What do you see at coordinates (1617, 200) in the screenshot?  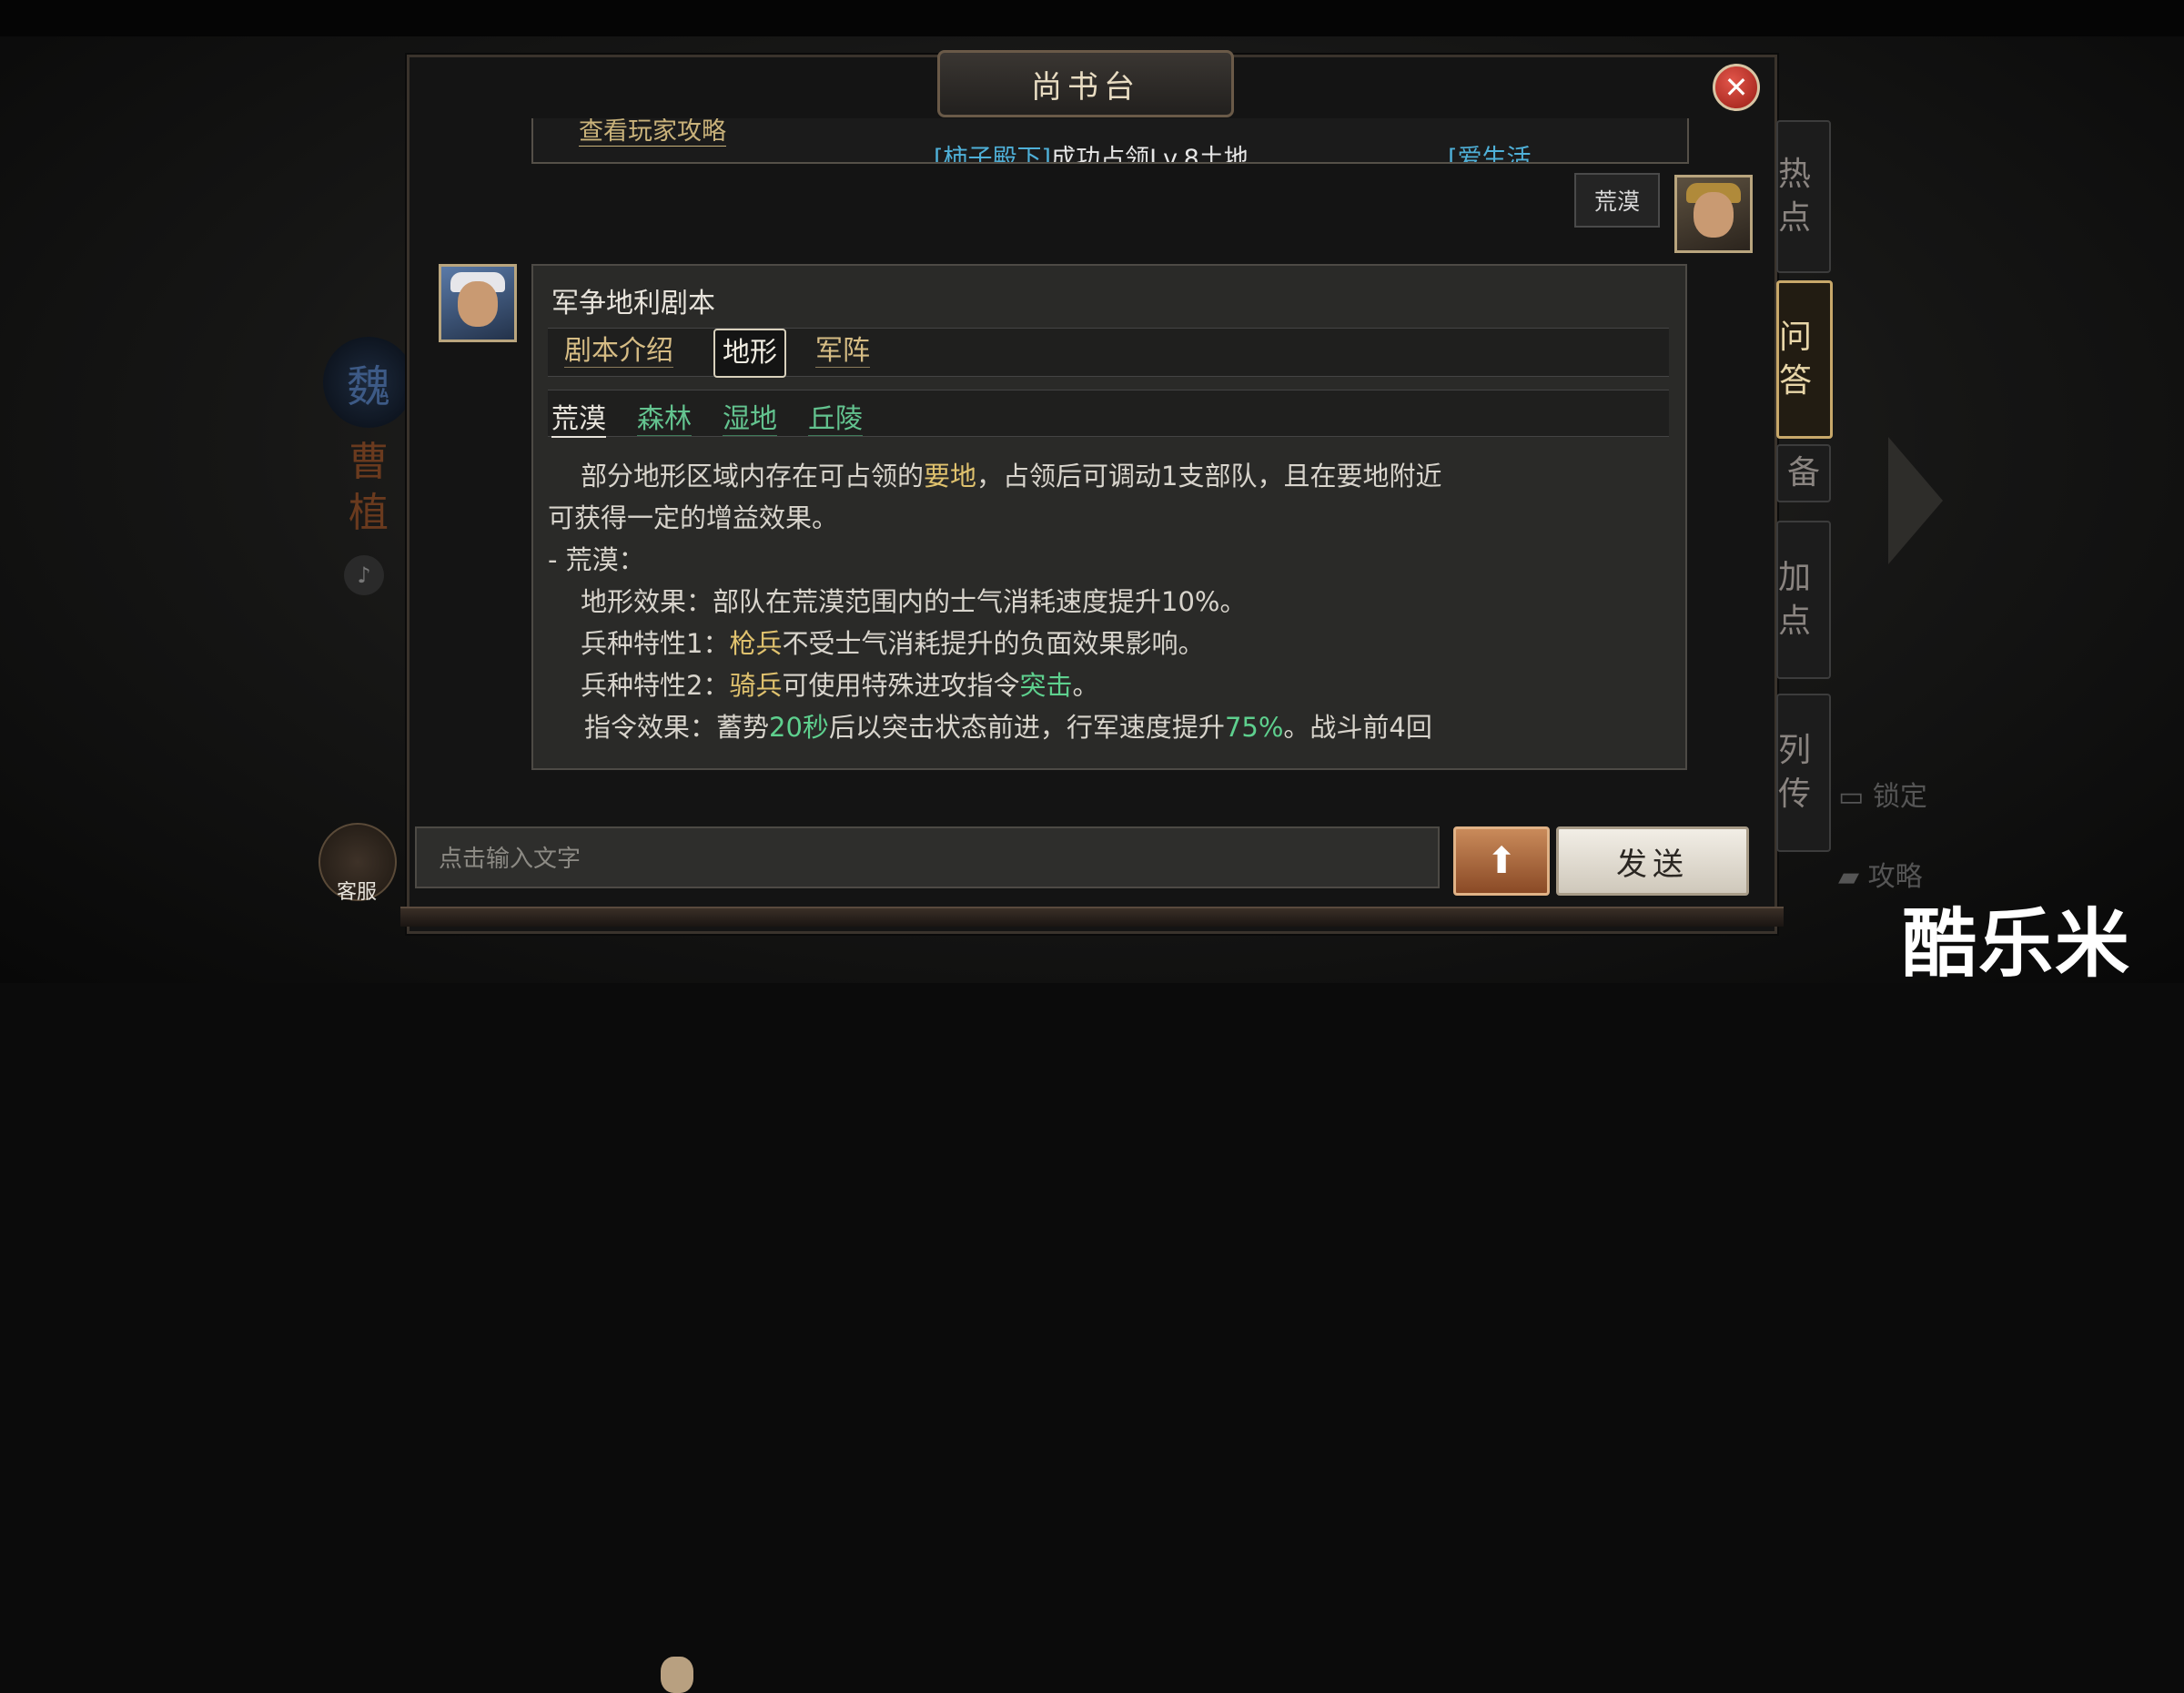 I see `user-message-bubble: 荒漠` at bounding box center [1617, 200].